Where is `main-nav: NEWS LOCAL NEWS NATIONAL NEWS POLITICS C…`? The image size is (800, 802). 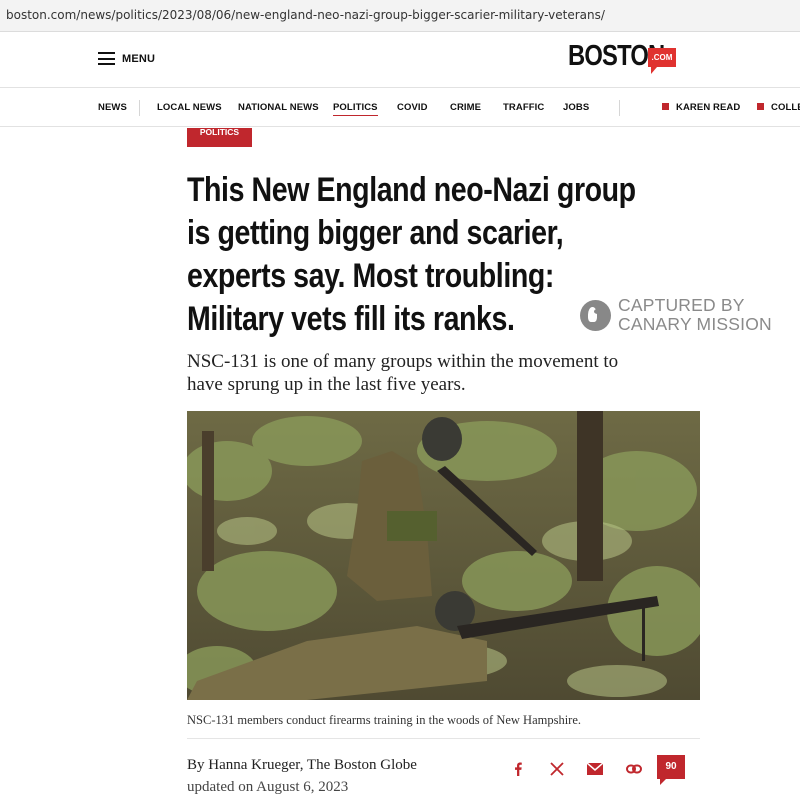 main-nav: NEWS LOCAL NEWS NATIONAL NEWS POLITICS C… is located at coordinates (400, 108).